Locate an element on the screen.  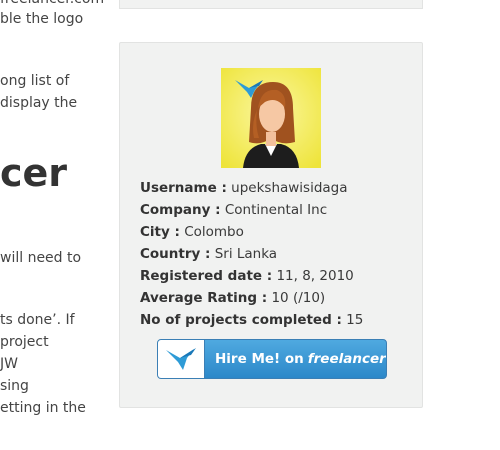
username-value: upekshawisidaga is located at coordinates (289, 188).